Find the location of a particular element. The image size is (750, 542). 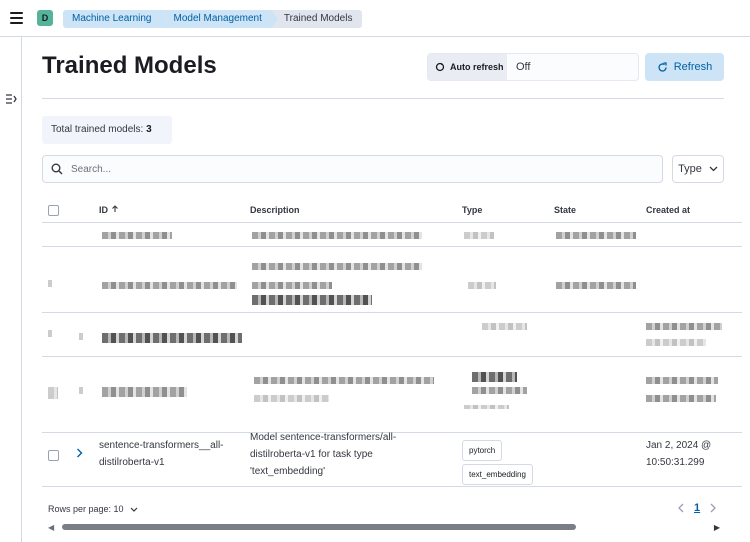

refresh-icon is located at coordinates (662, 66).